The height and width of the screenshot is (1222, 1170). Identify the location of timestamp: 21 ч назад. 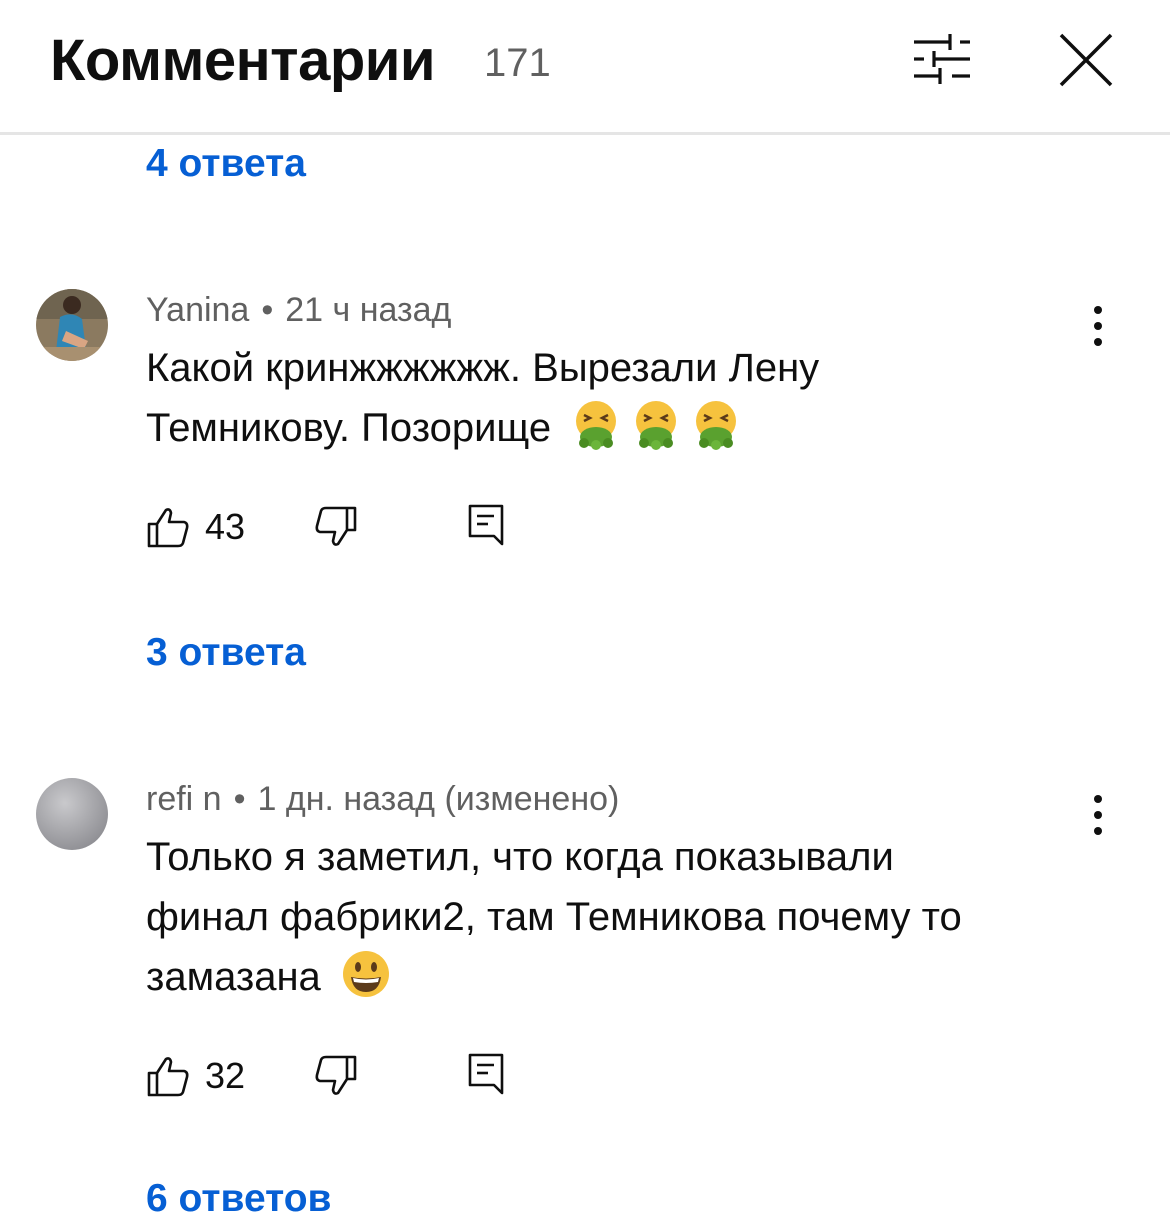
(368, 310).